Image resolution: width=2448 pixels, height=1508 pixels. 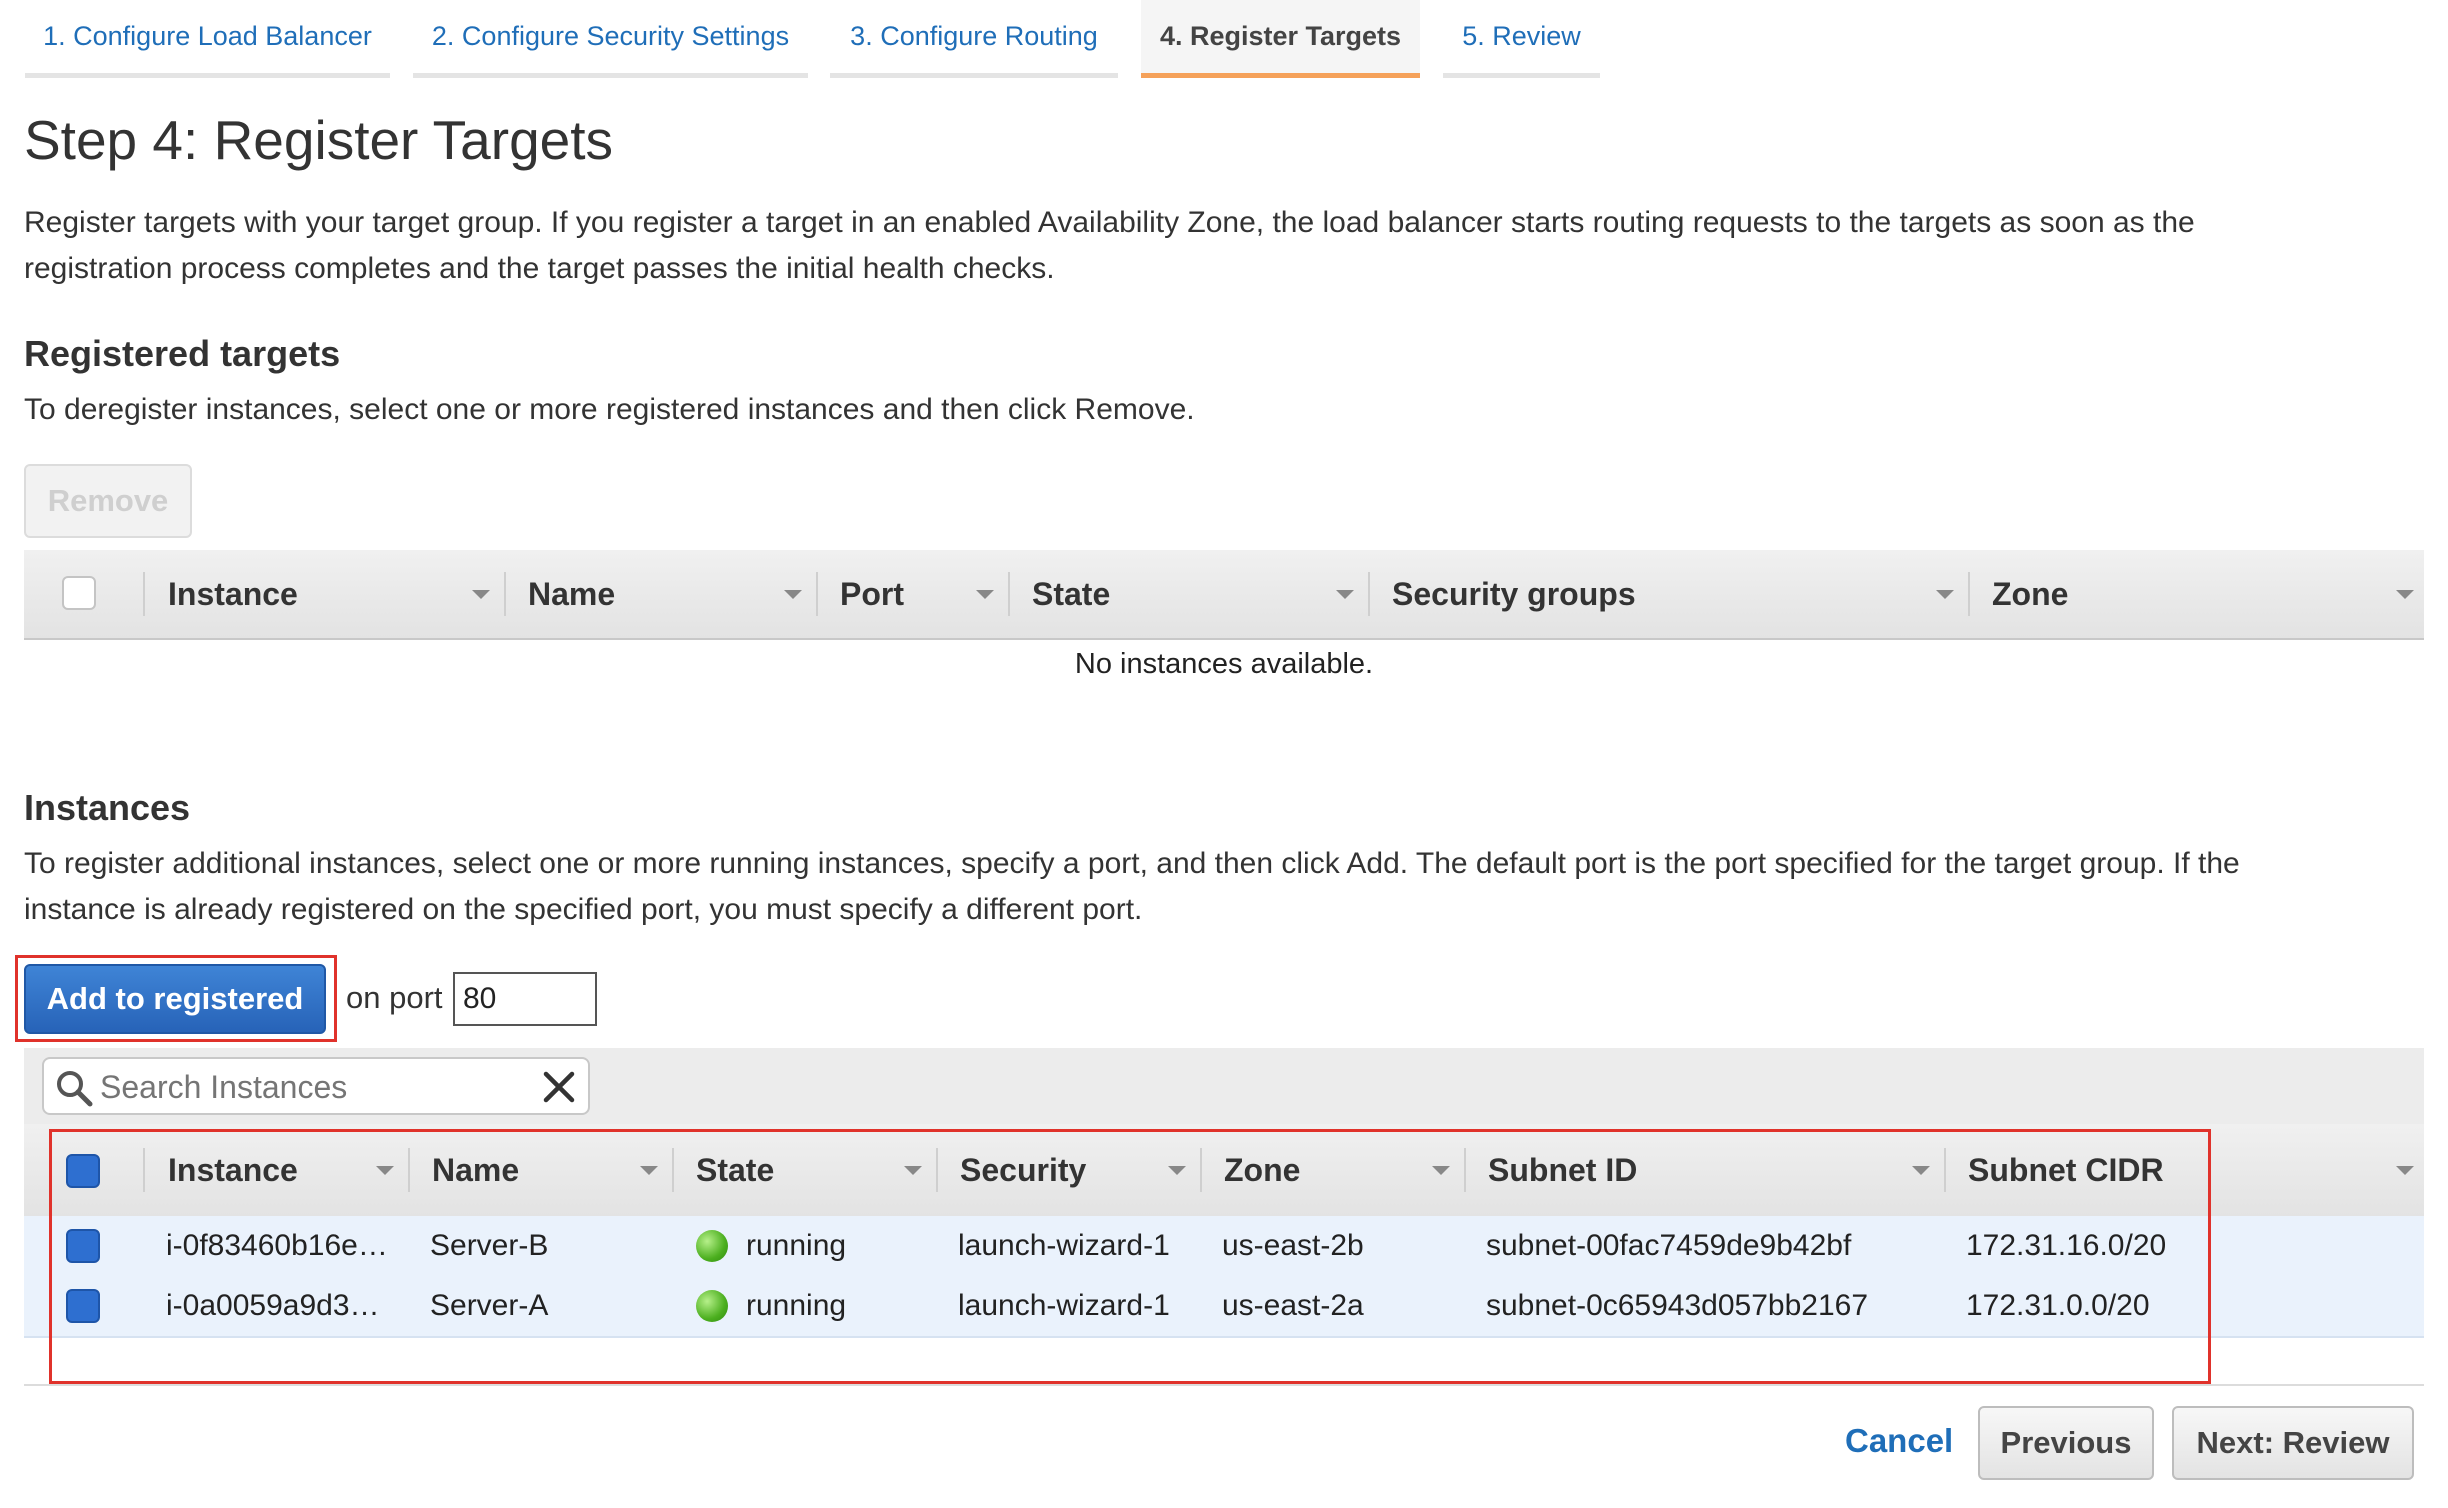 I want to click on col-name: Name, so click(x=571, y=594).